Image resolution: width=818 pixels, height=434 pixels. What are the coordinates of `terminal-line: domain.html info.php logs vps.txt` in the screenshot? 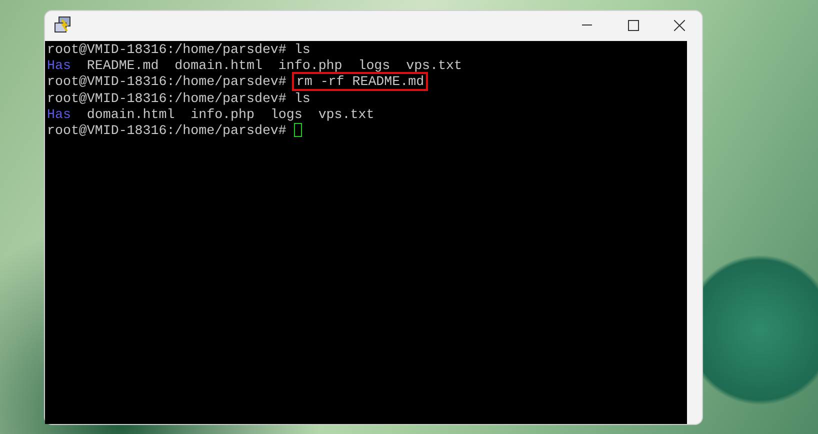 It's located at (230, 114).